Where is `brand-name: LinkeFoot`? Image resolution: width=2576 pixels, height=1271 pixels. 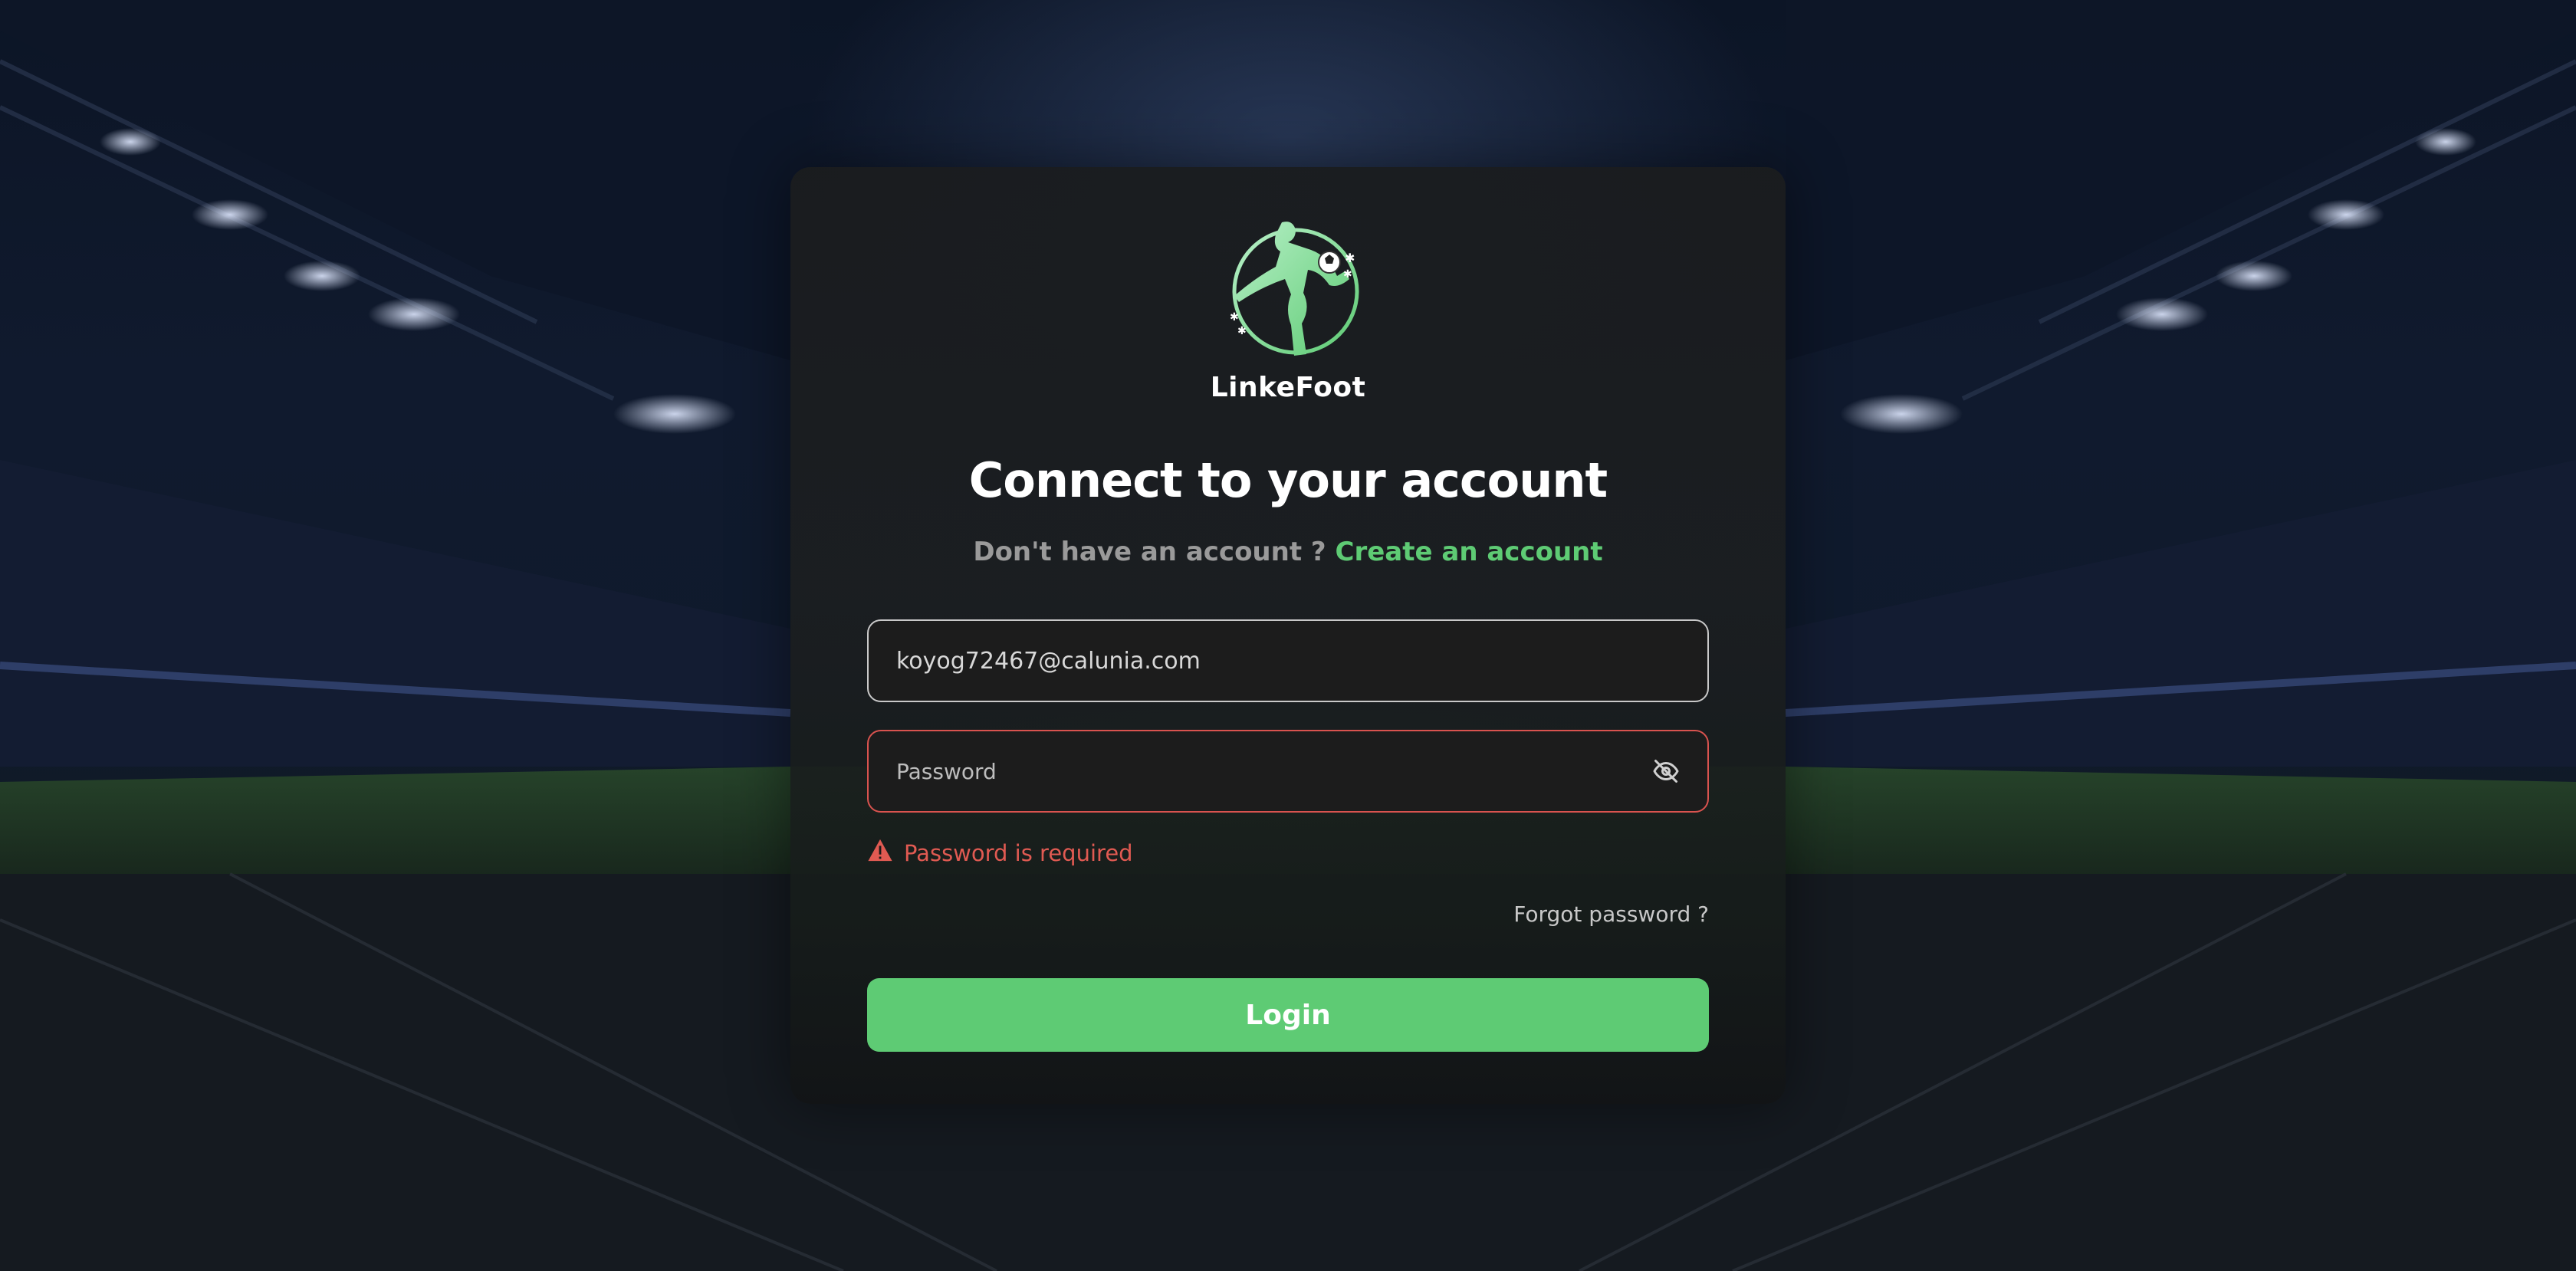 brand-name: LinkeFoot is located at coordinates (1288, 388).